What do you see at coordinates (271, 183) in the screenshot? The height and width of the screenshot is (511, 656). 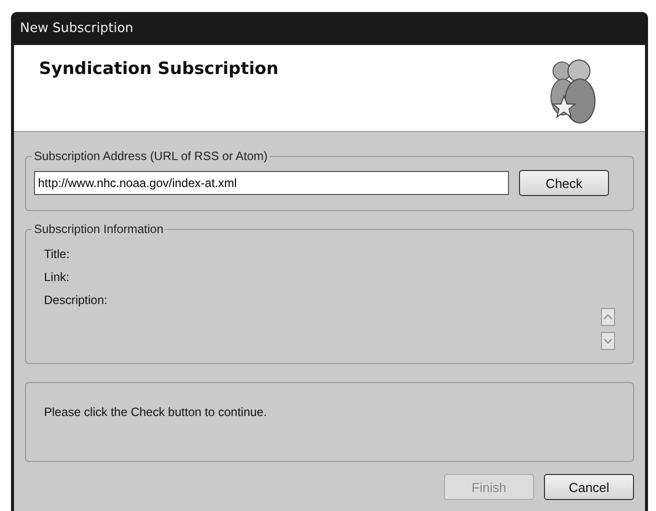 I see `url-field: http://www.nhc.noaa.gov/index-at.xml` at bounding box center [271, 183].